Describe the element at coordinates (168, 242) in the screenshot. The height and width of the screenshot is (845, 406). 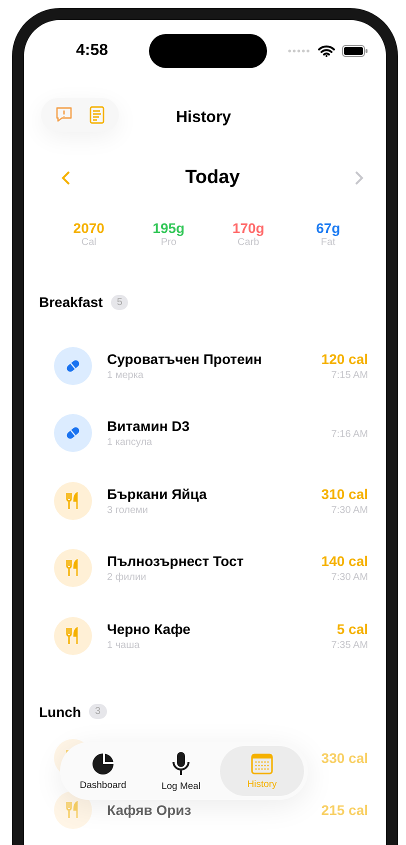
I see `macro-label: Pro` at that location.